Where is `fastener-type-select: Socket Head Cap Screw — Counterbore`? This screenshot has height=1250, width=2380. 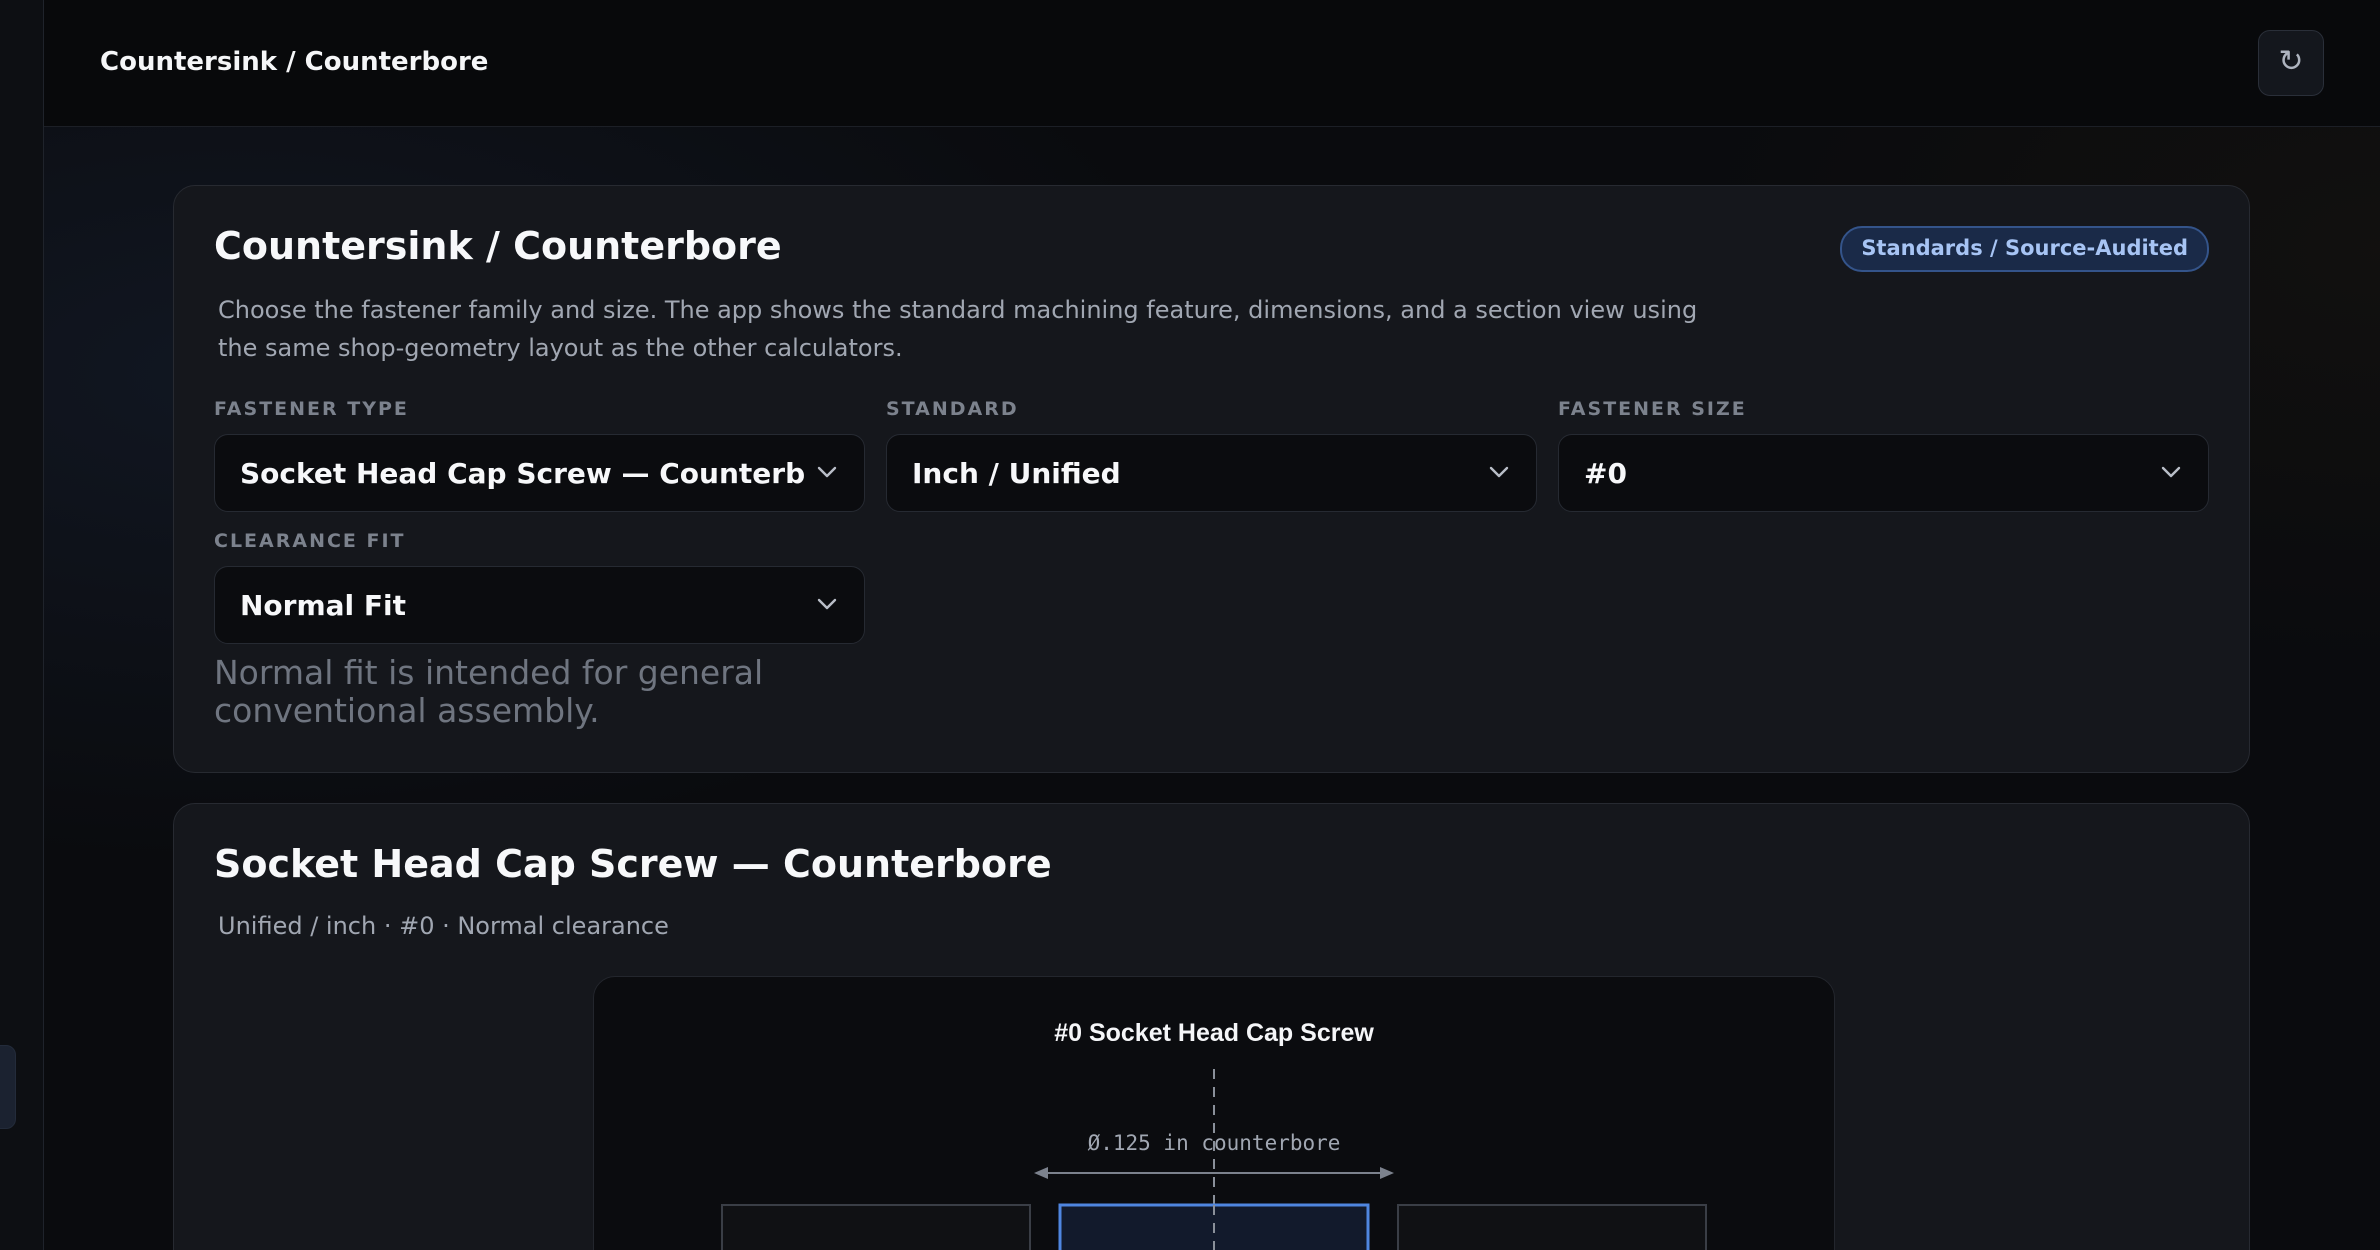 fastener-type-select: Socket Head Cap Screw — Counterbore is located at coordinates (539, 473).